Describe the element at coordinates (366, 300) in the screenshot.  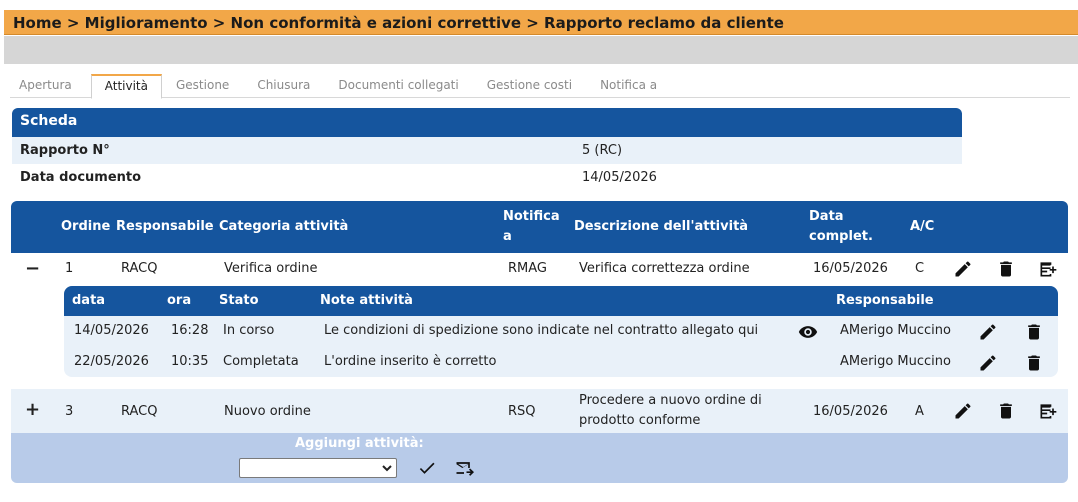
I see `notes-header-note: Note attività` at that location.